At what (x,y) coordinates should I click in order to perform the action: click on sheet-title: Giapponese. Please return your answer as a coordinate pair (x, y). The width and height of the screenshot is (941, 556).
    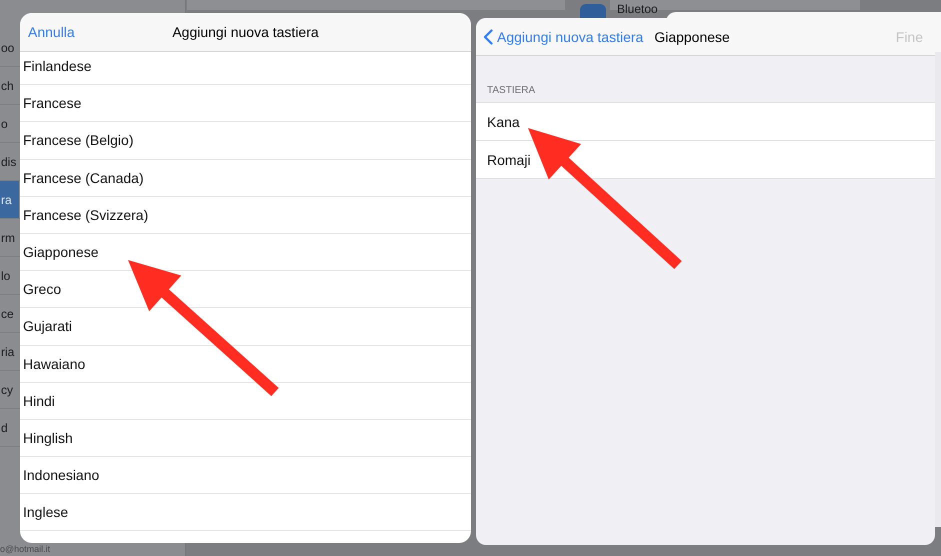
    Looking at the image, I should click on (692, 36).